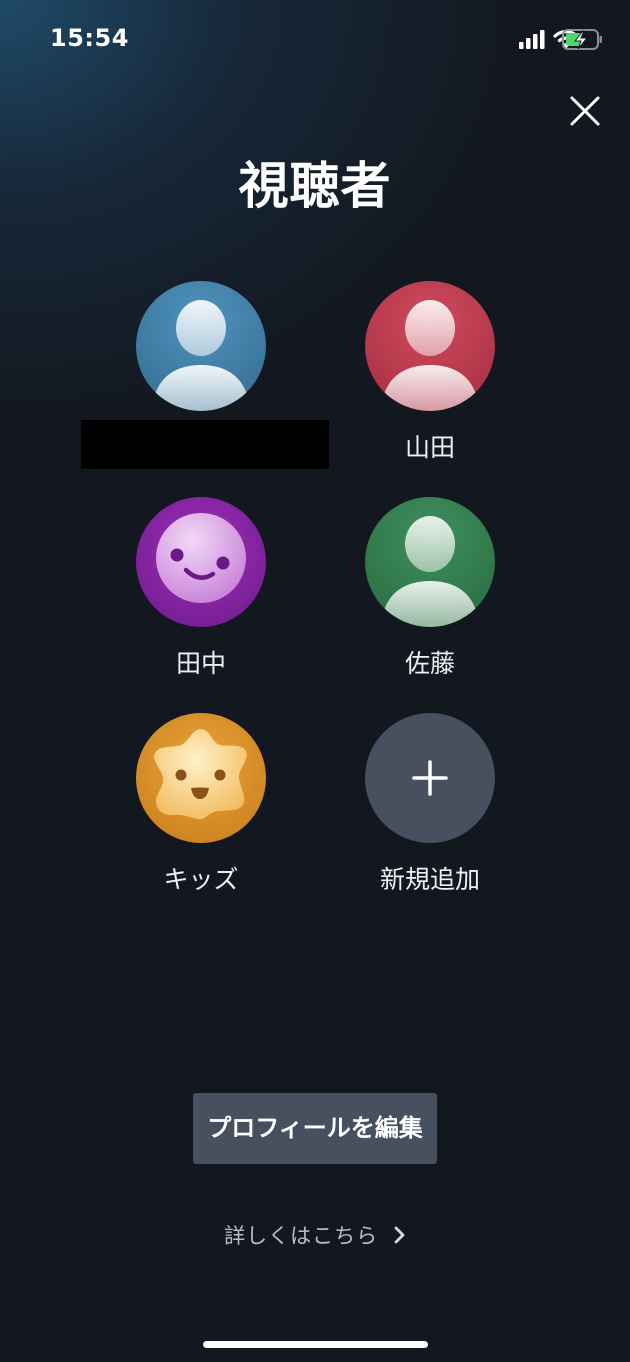 The width and height of the screenshot is (630, 1362). I want to click on cellular-signal-icon, so click(532, 39).